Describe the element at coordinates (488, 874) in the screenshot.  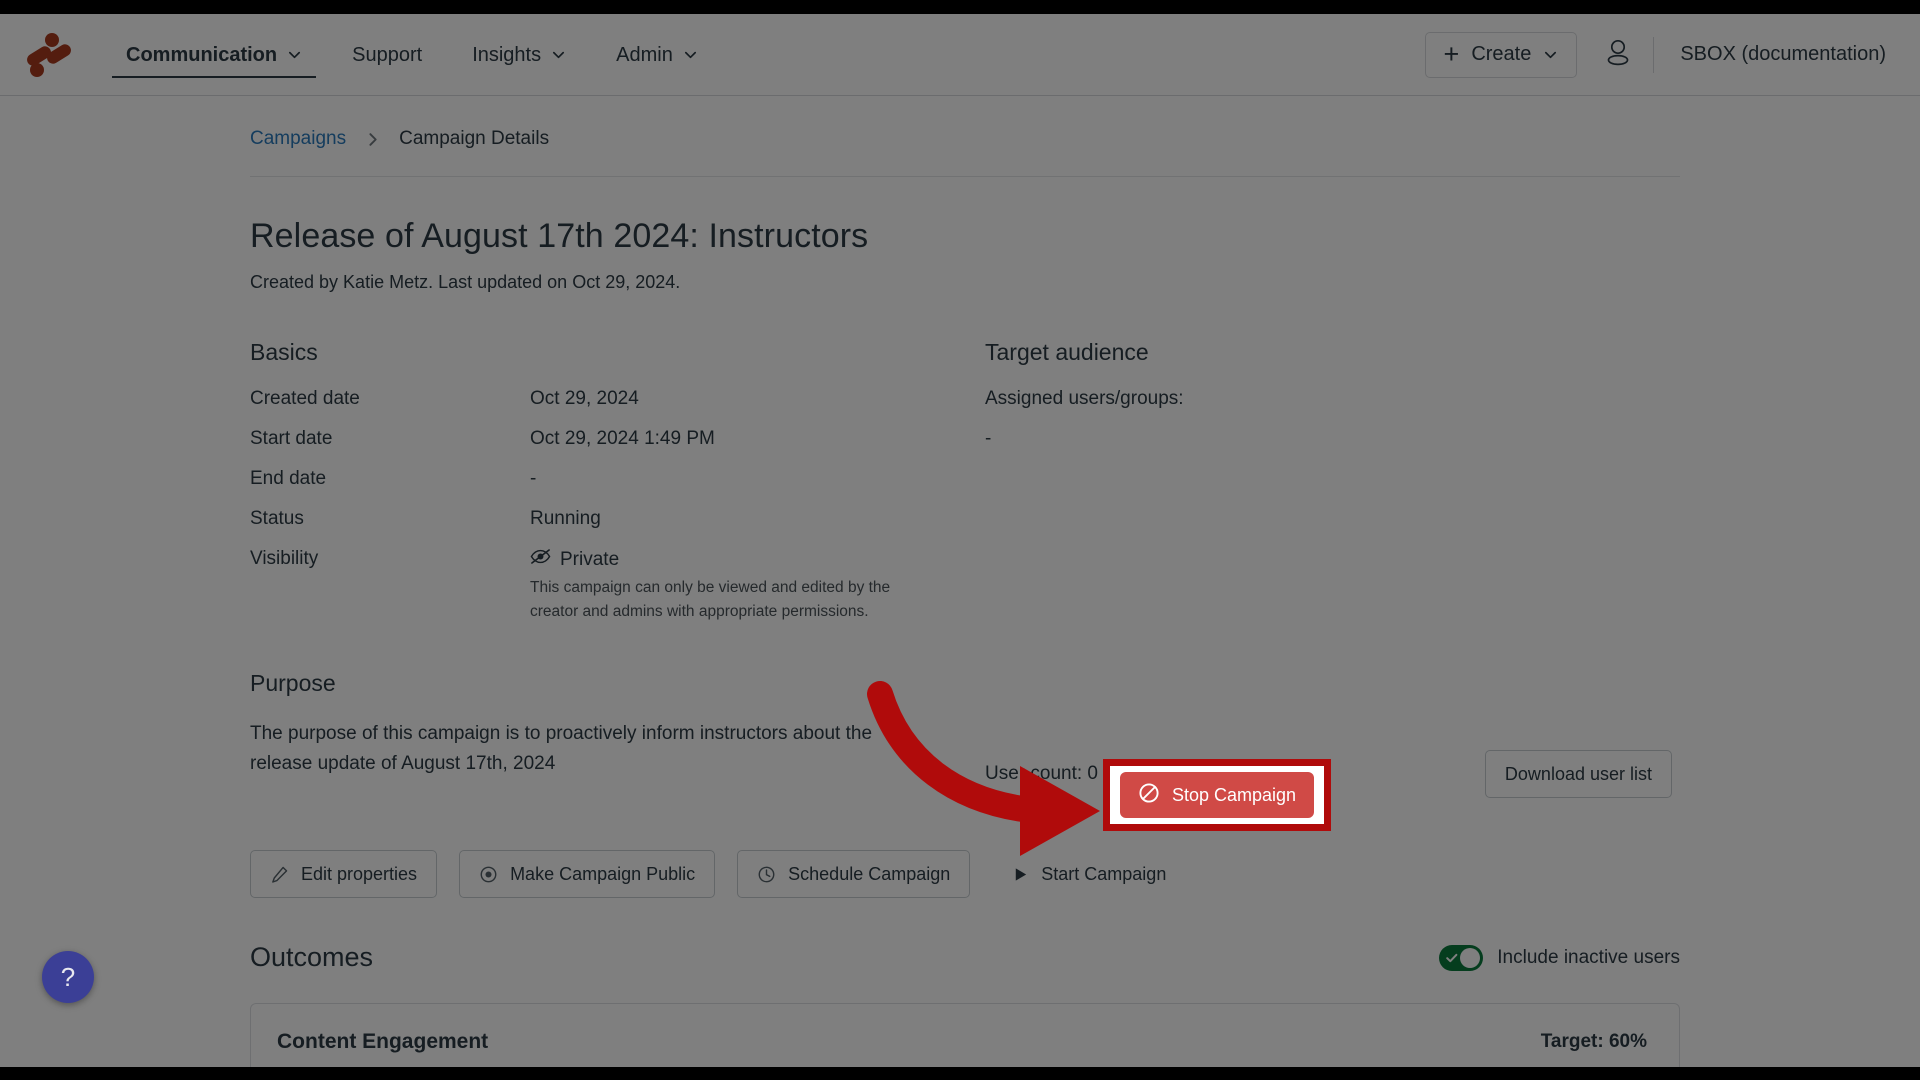
I see `eye-icon` at that location.